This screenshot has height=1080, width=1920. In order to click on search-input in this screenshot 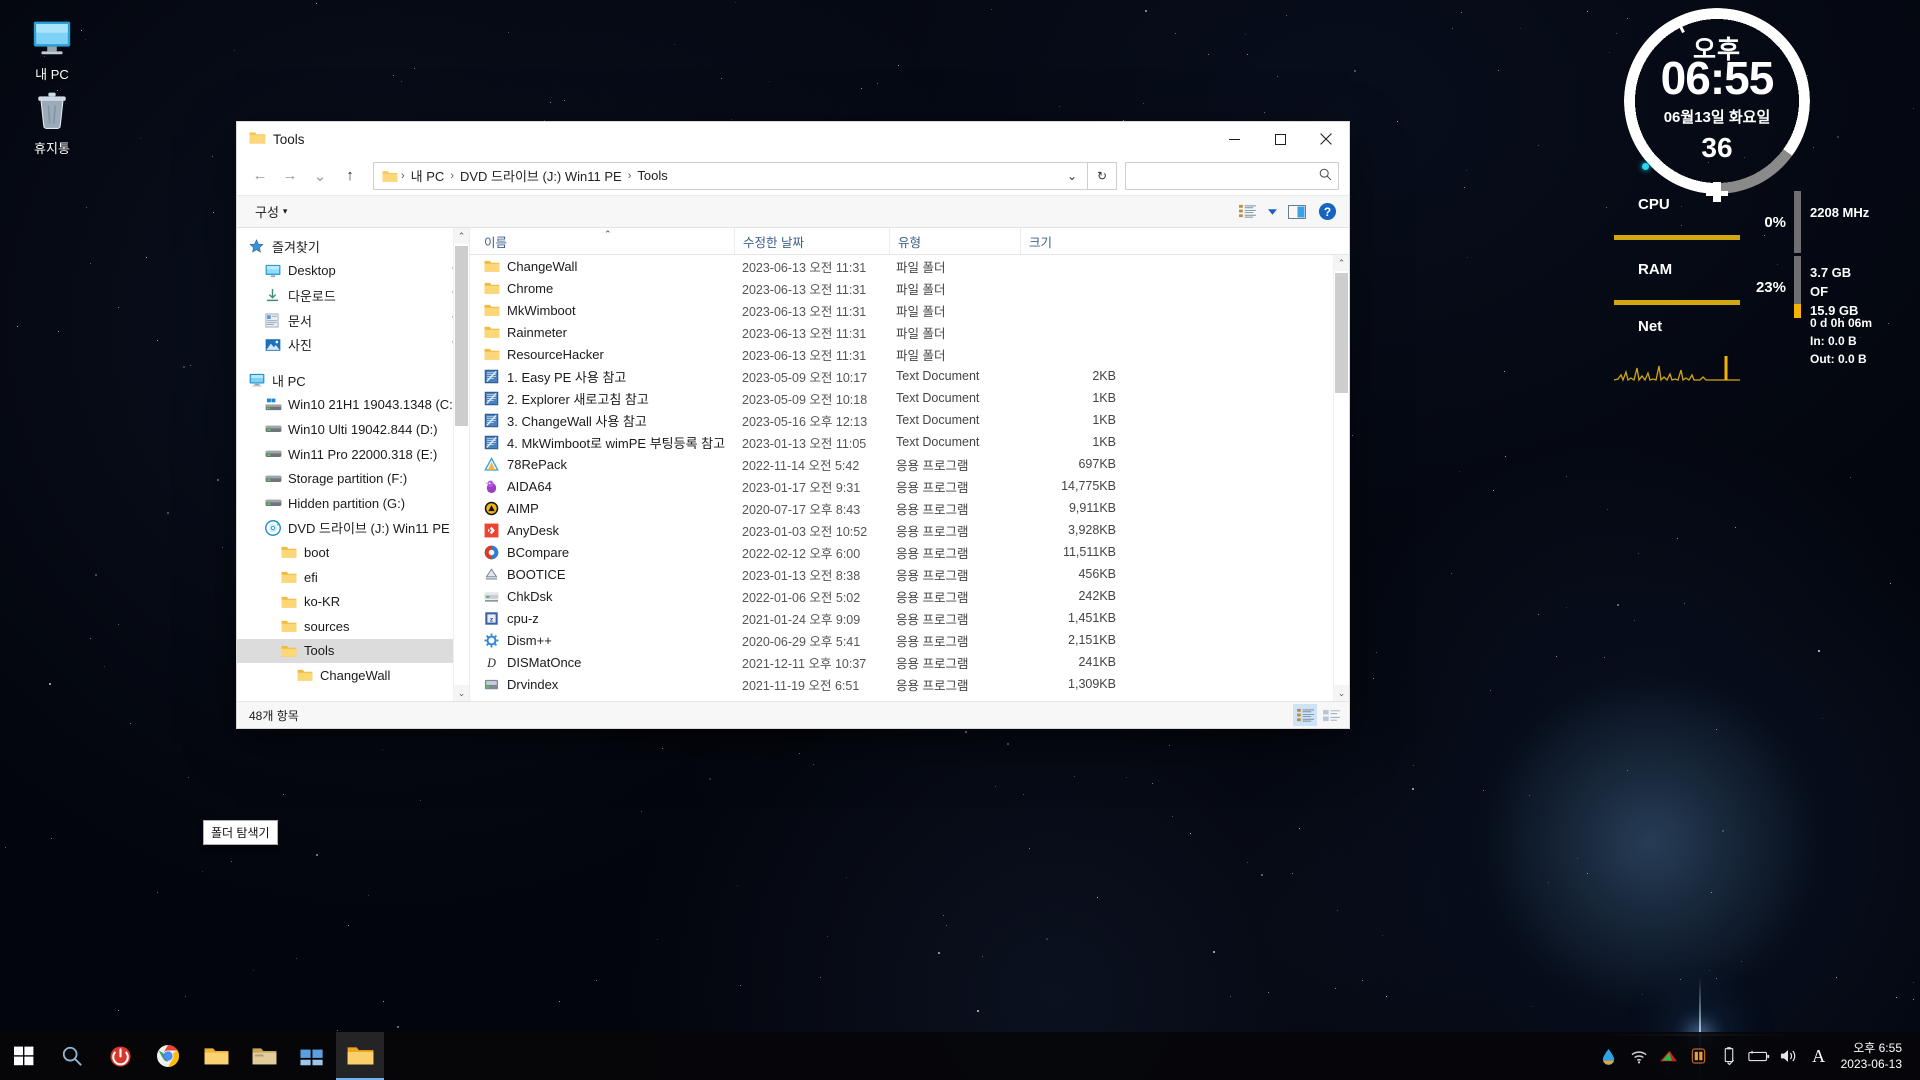, I will do `click(1225, 175)`.